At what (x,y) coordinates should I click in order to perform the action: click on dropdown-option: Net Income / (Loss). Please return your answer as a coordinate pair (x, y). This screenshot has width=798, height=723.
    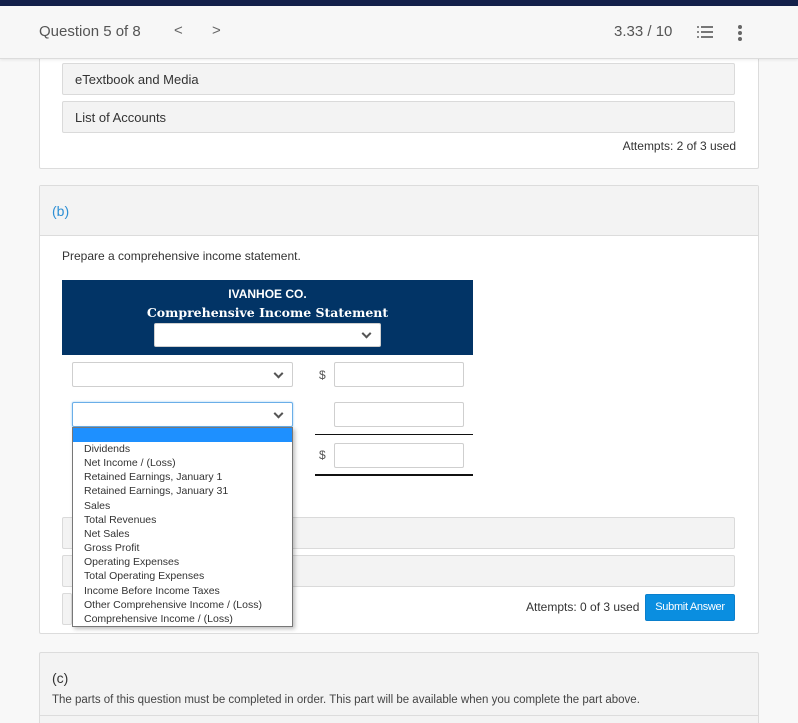
    Looking at the image, I should click on (182, 463).